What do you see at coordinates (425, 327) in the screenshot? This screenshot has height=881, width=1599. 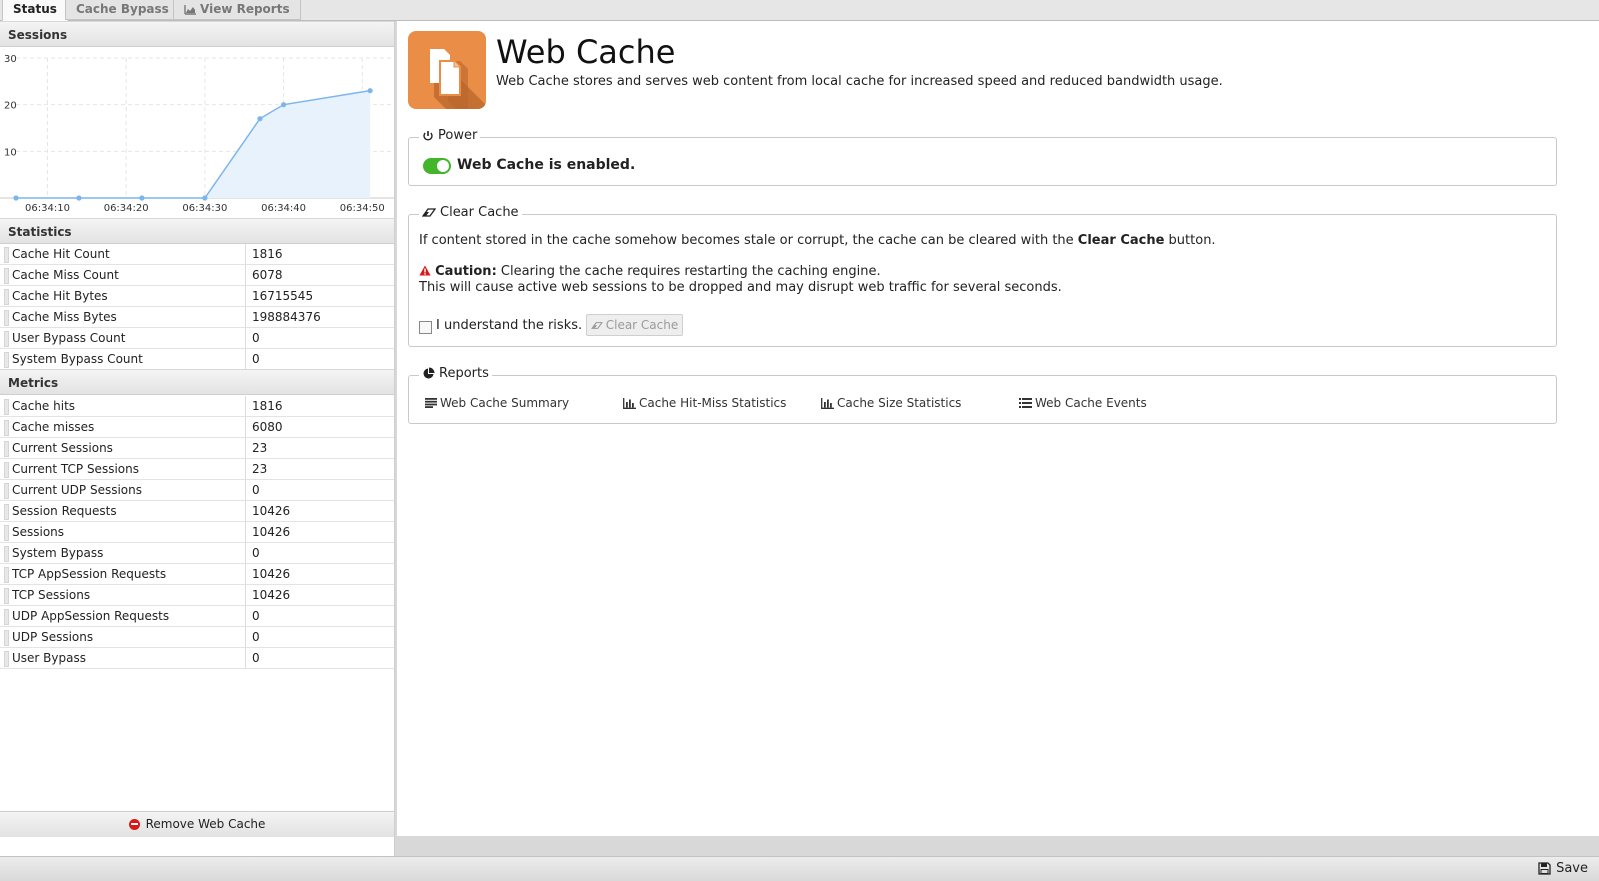 I see `understand-risks-checkbox` at bounding box center [425, 327].